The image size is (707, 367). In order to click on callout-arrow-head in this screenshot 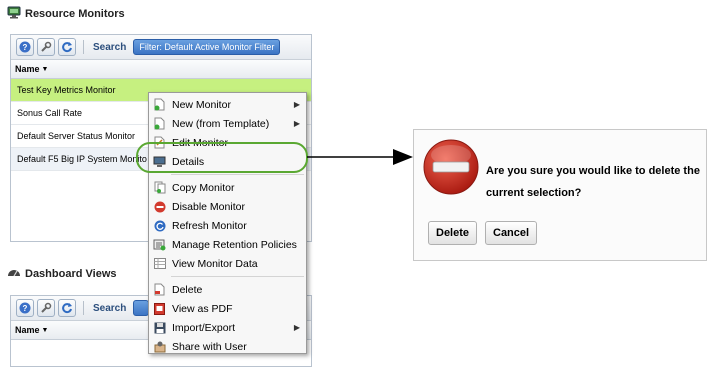, I will do `click(403, 157)`.